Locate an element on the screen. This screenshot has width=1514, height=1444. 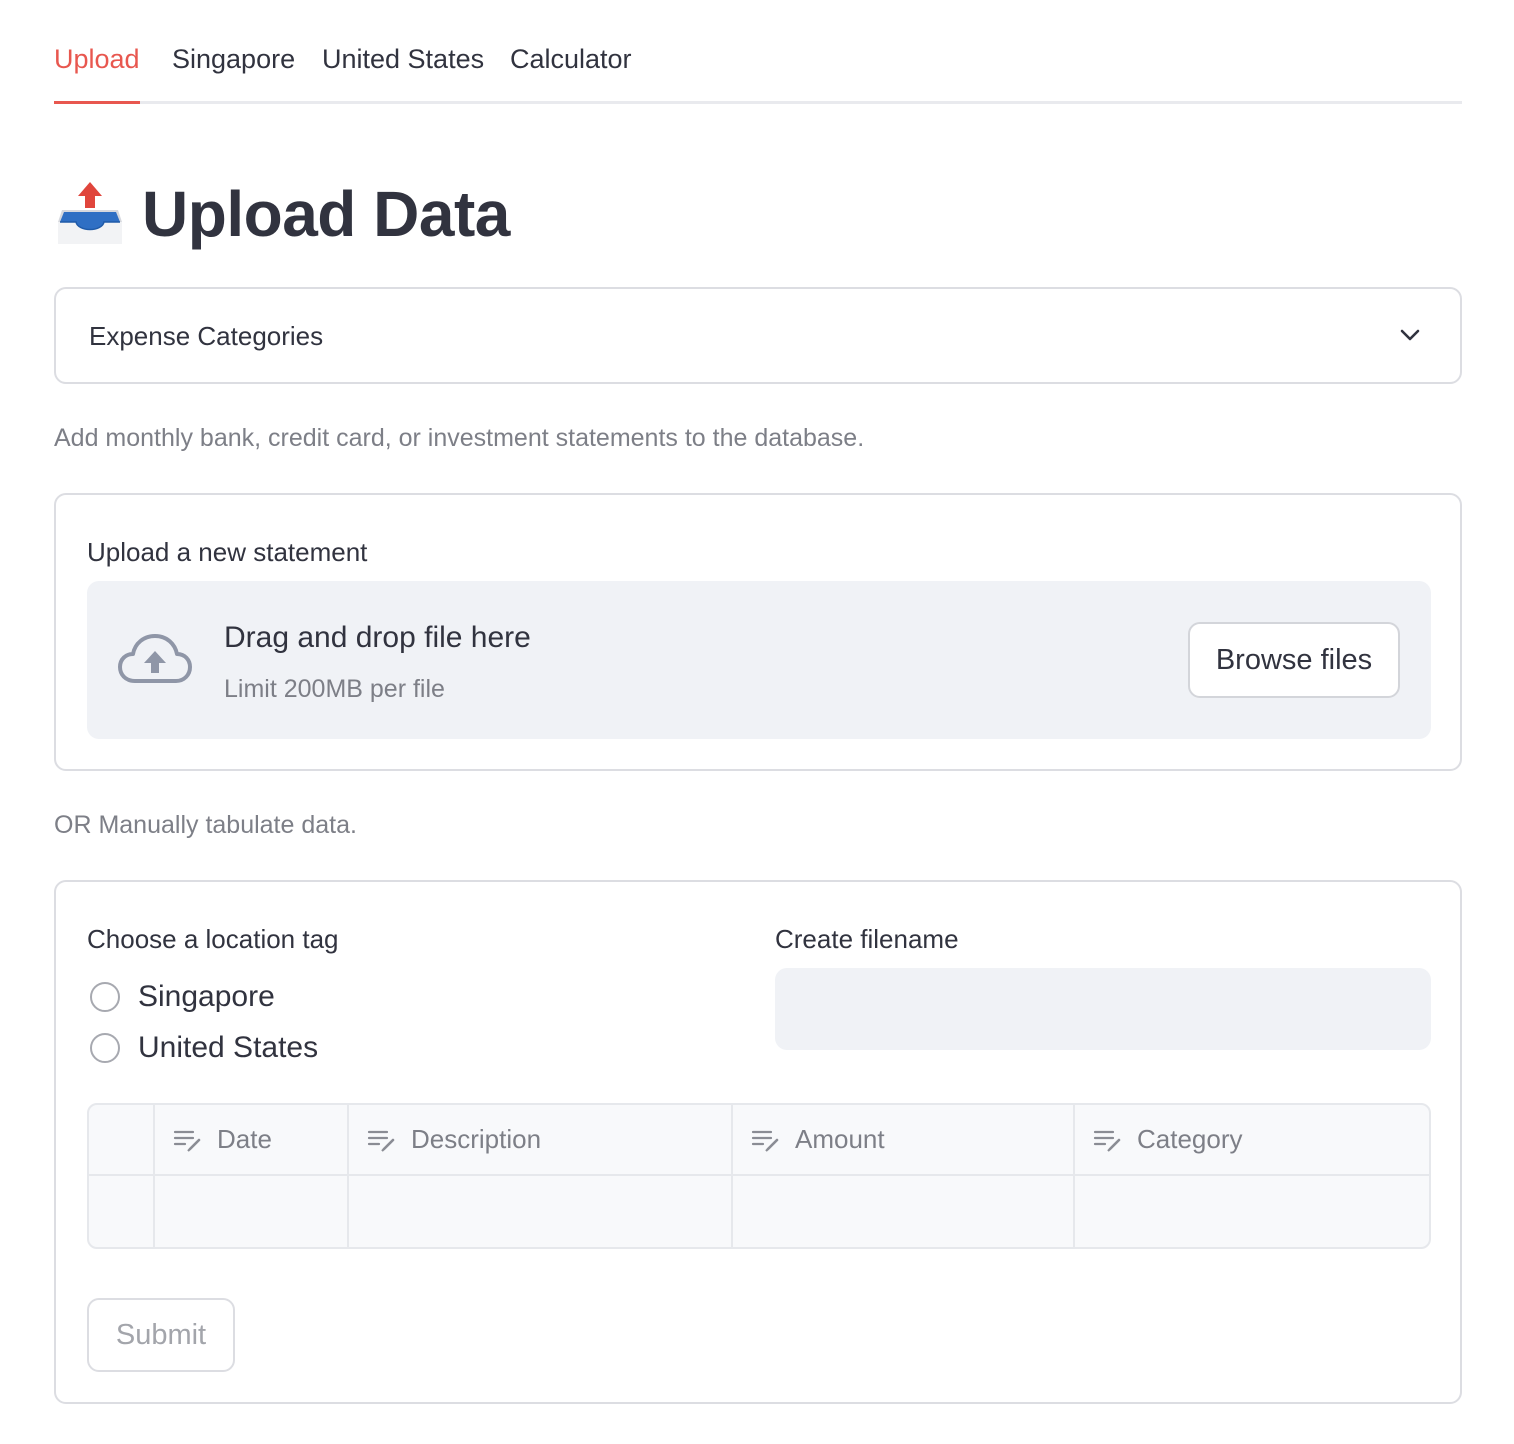
column-header-label: Category is located at coordinates (1190, 1139).